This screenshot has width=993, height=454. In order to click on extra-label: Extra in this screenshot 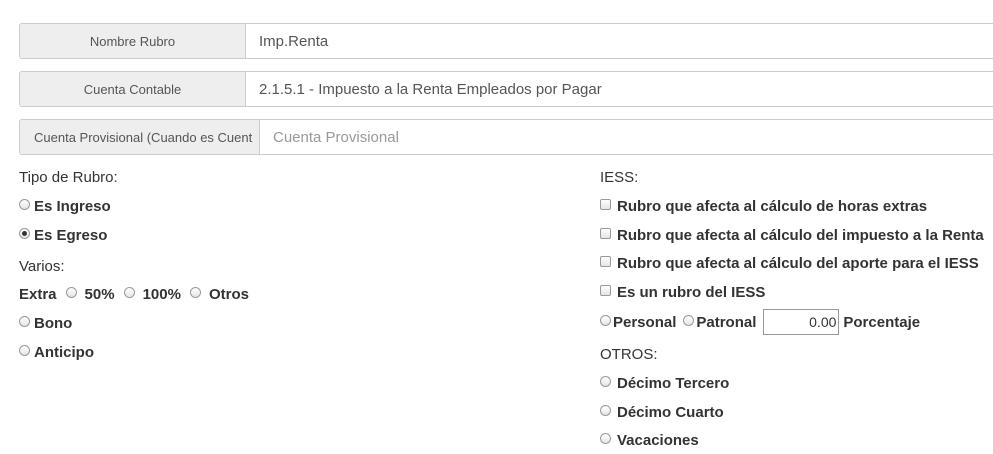, I will do `click(38, 294)`.